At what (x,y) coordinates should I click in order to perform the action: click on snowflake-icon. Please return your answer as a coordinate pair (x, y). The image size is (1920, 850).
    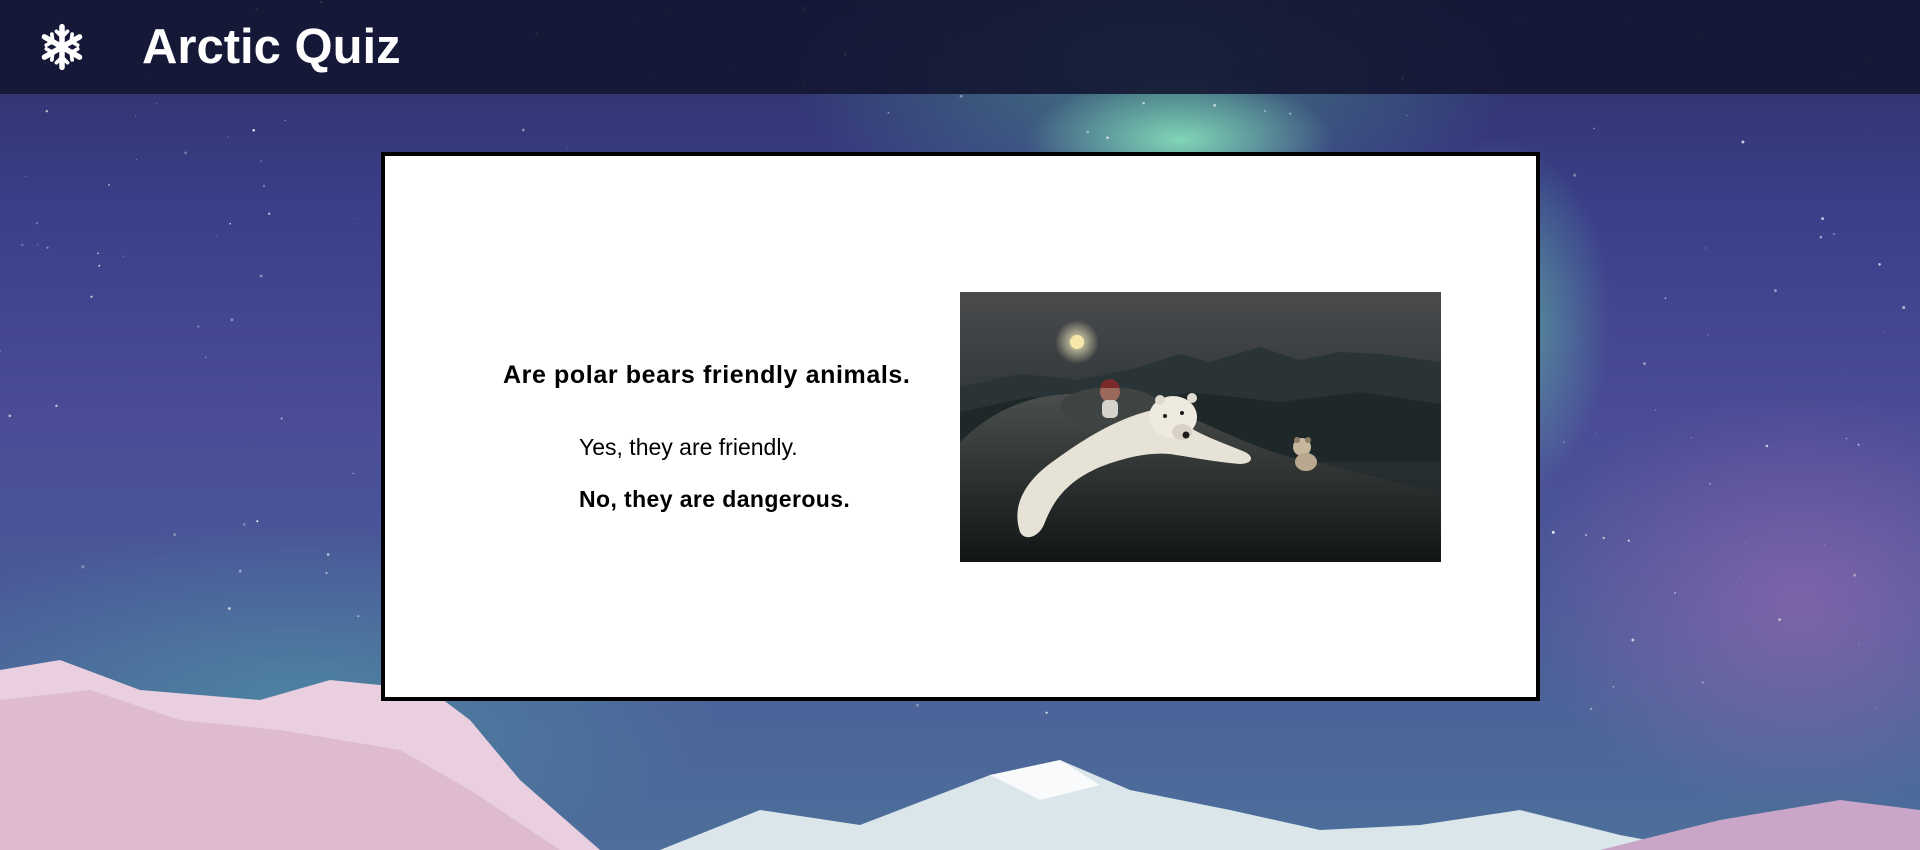
    Looking at the image, I should click on (62, 47).